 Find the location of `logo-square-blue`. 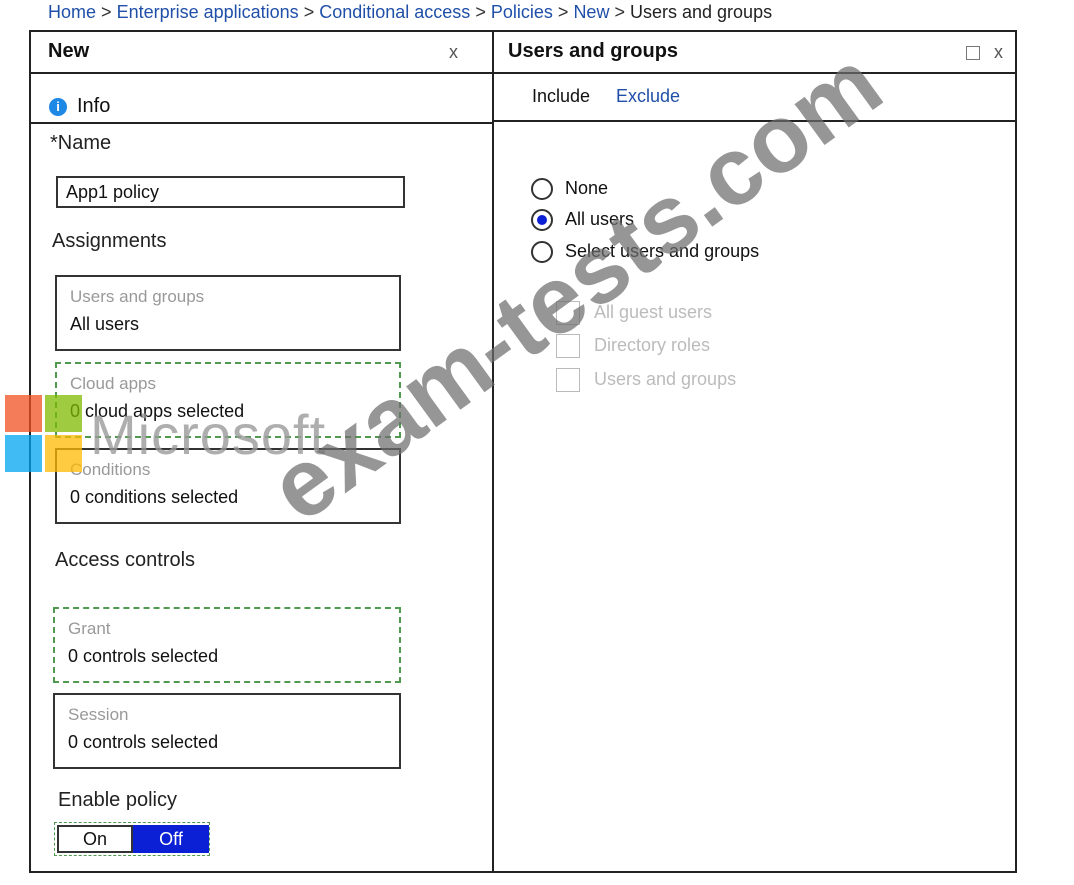

logo-square-blue is located at coordinates (23, 453).